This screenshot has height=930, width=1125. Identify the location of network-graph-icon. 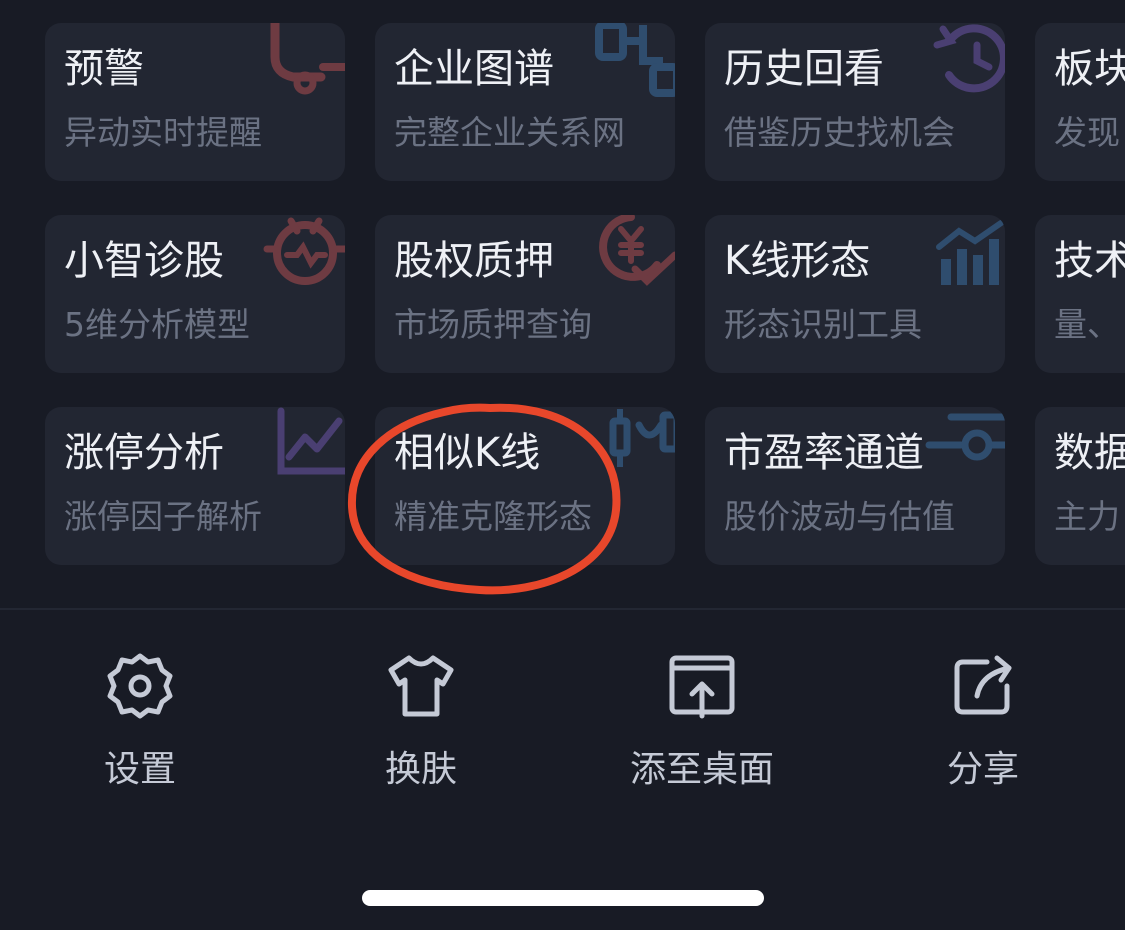
(635, 60).